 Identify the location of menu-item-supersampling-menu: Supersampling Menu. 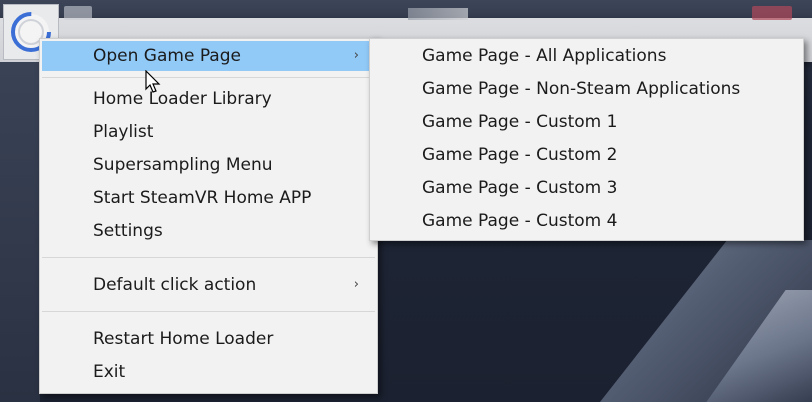
(208, 165).